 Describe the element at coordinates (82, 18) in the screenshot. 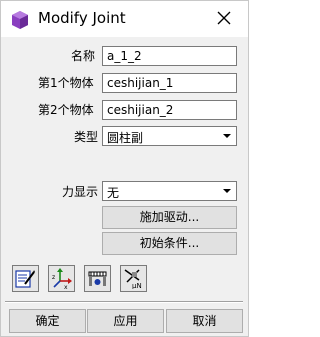

I see `window-title: Modify Joint` at that location.